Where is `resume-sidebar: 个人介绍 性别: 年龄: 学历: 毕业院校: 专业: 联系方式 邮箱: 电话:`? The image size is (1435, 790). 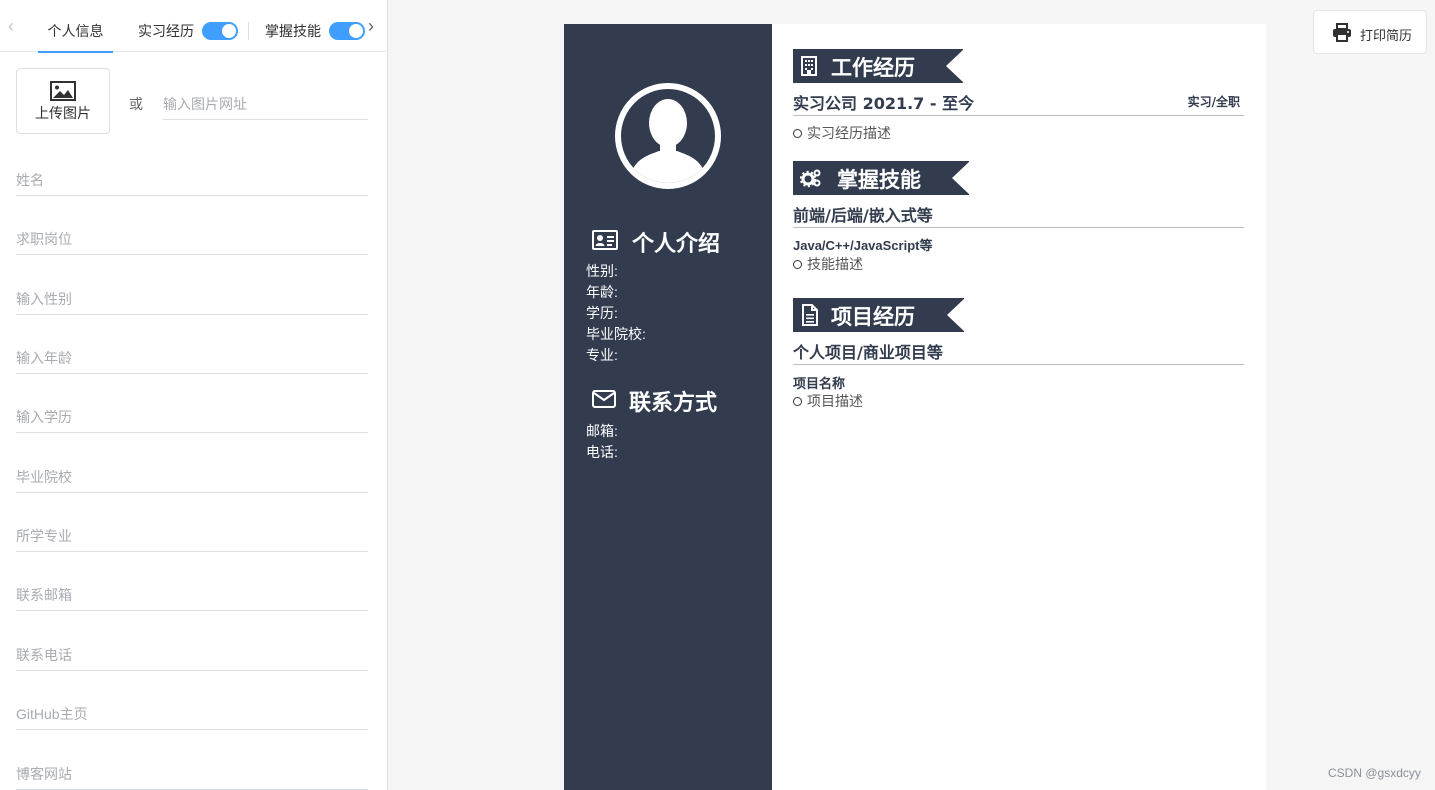 resume-sidebar: 个人介绍 性别: 年龄: 学历: 毕业院校: 专业: 联系方式 邮箱: 电话: is located at coordinates (668, 407).